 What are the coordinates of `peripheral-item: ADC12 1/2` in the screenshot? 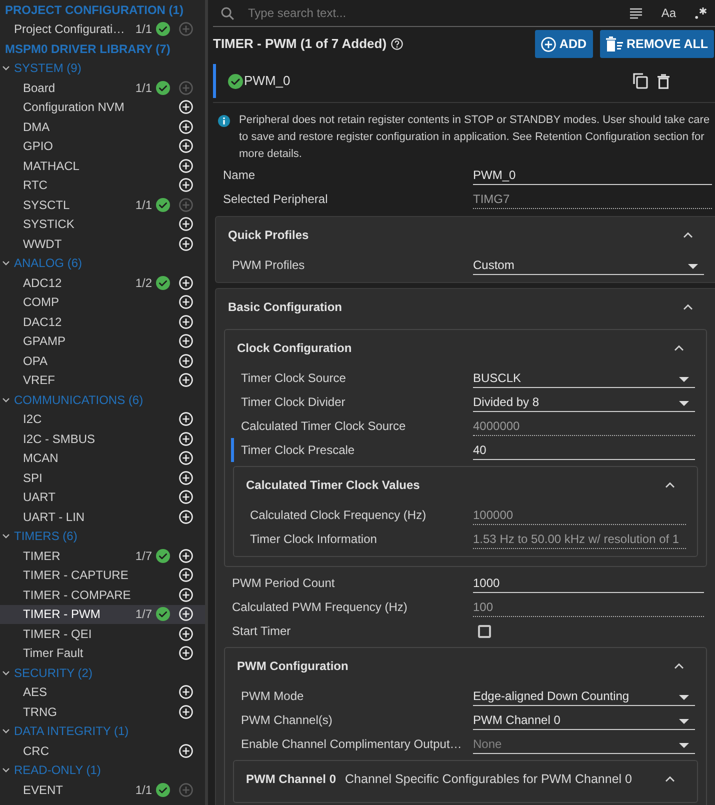 It's located at (102, 282).